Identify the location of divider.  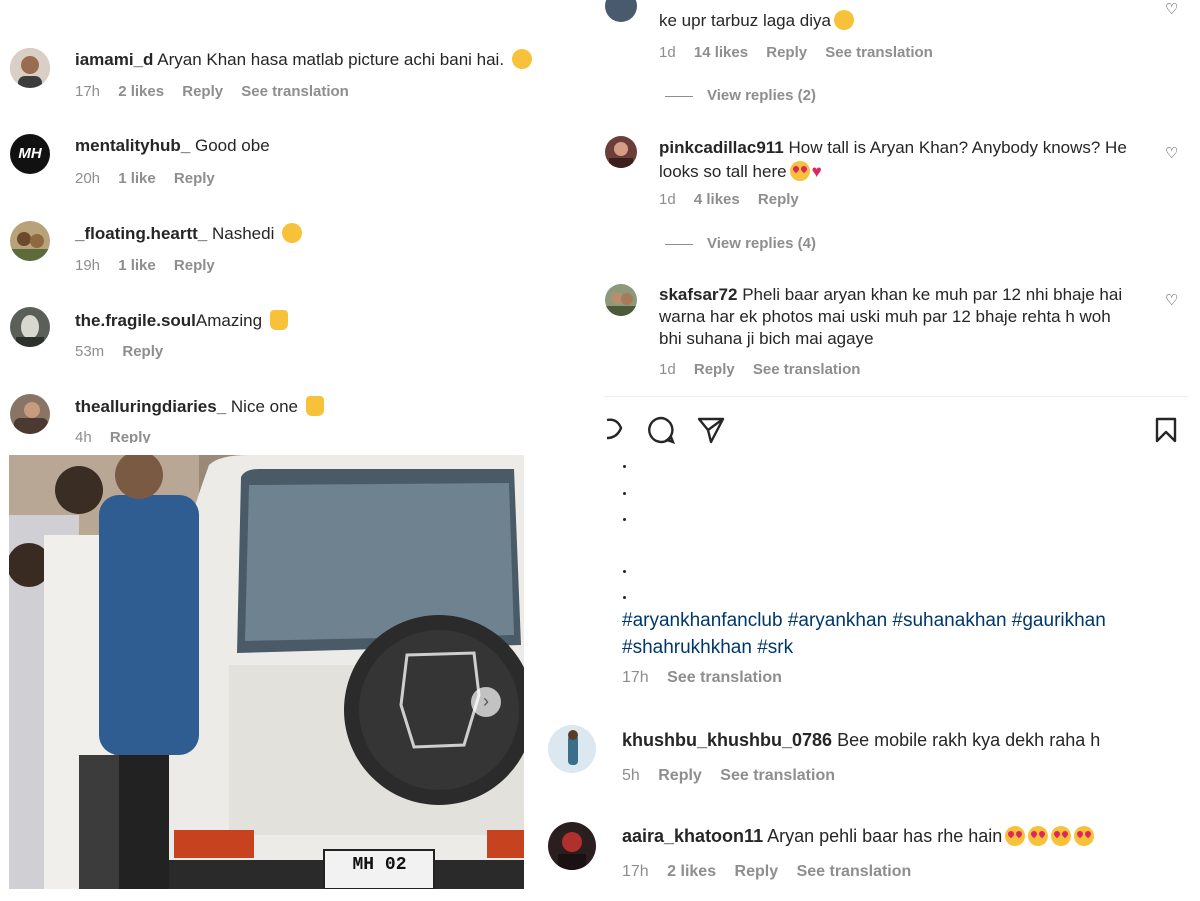
(896, 396).